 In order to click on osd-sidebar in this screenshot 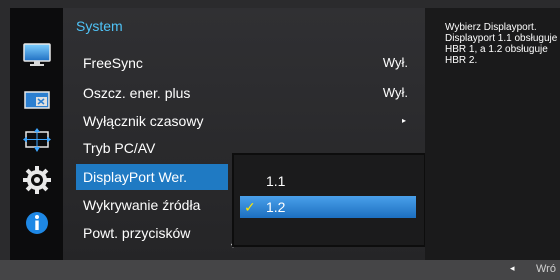, I will do `click(36, 134)`.